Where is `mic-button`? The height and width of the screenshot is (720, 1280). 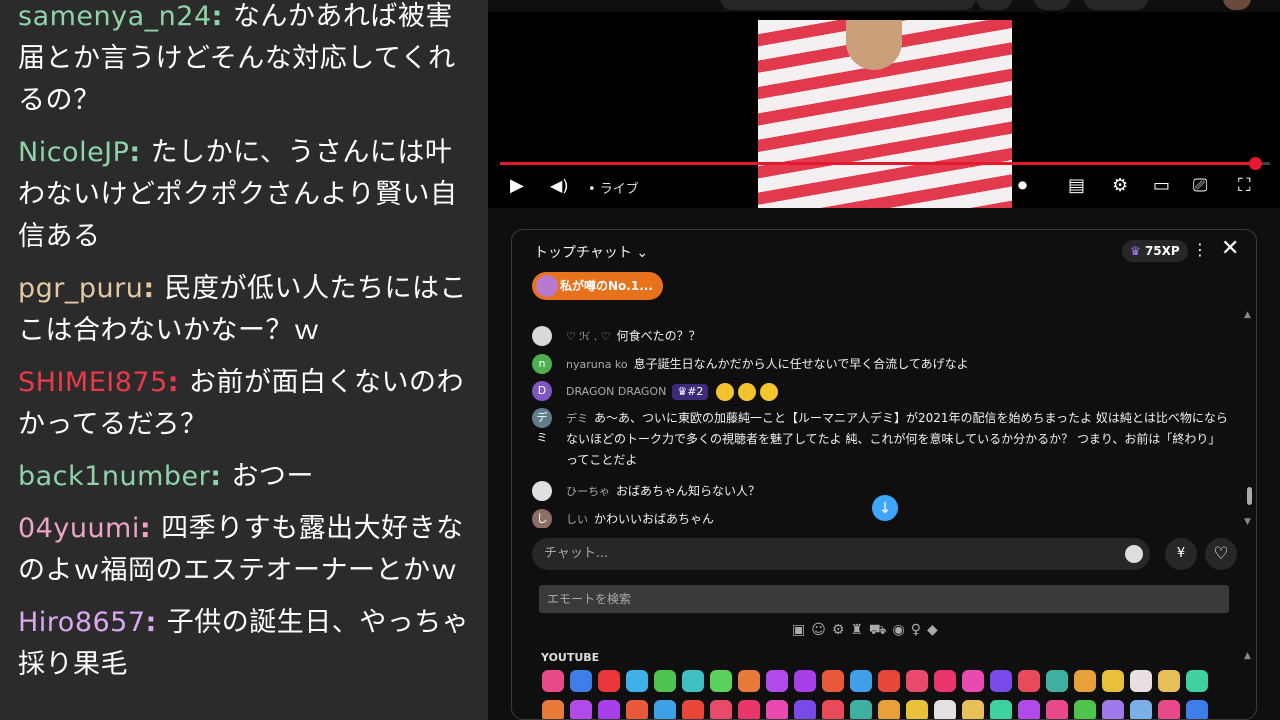
mic-button is located at coordinates (1052, 5).